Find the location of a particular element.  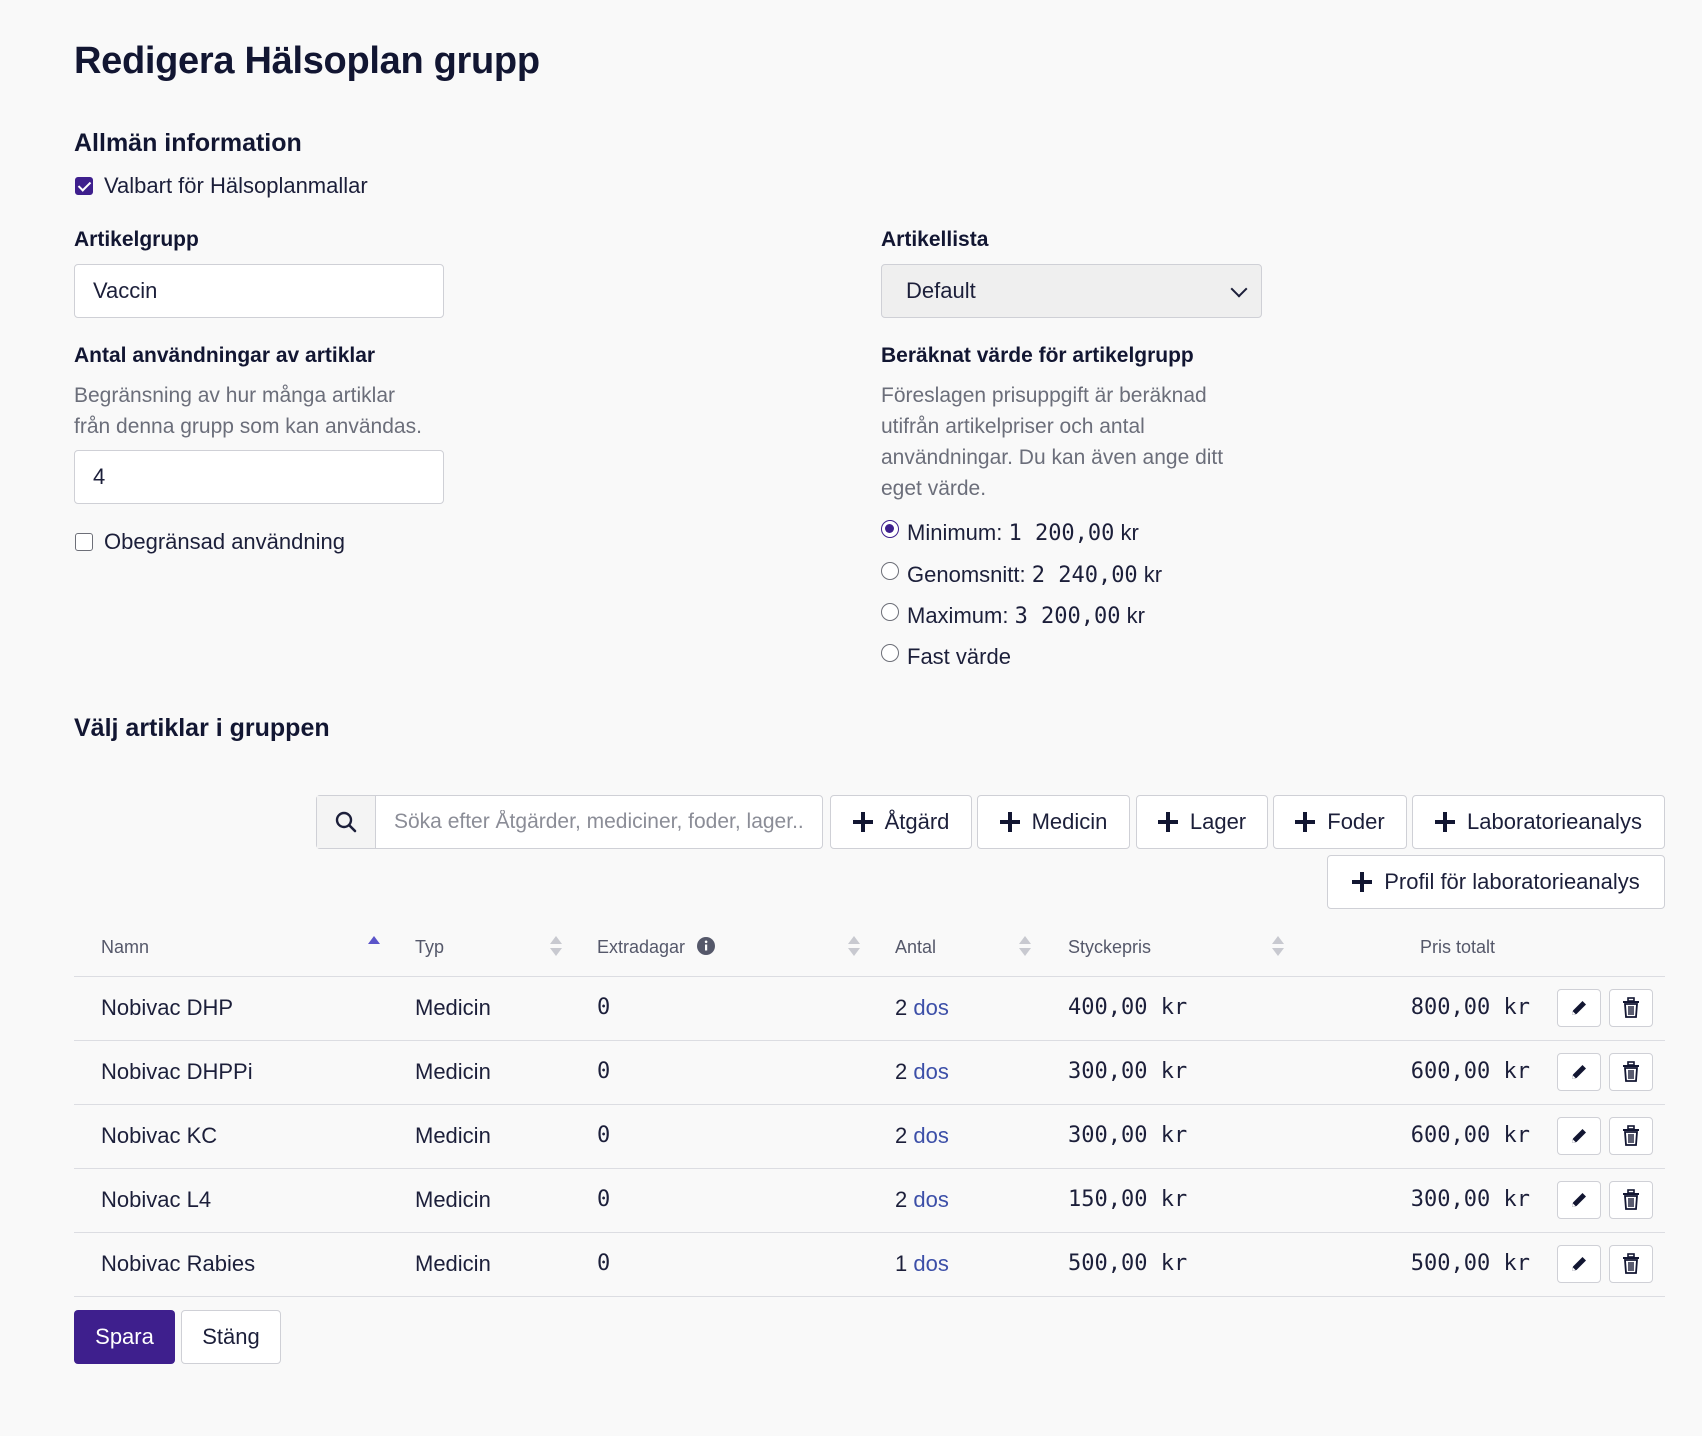

radio-fixed is located at coordinates (890, 653).